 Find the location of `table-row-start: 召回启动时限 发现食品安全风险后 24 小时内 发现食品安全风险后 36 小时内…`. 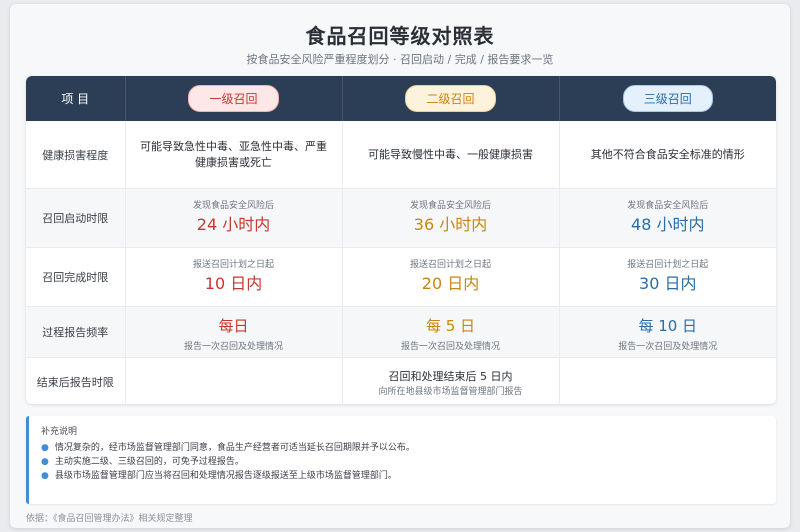

table-row-start: 召回启动时限 发现食品安全风险后 24 小时内 发现食品安全风险后 36 小时内… is located at coordinates (401, 218).